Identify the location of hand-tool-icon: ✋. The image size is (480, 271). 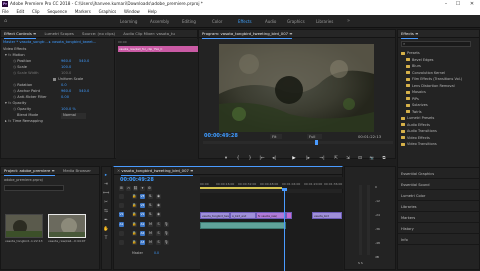
(106, 230).